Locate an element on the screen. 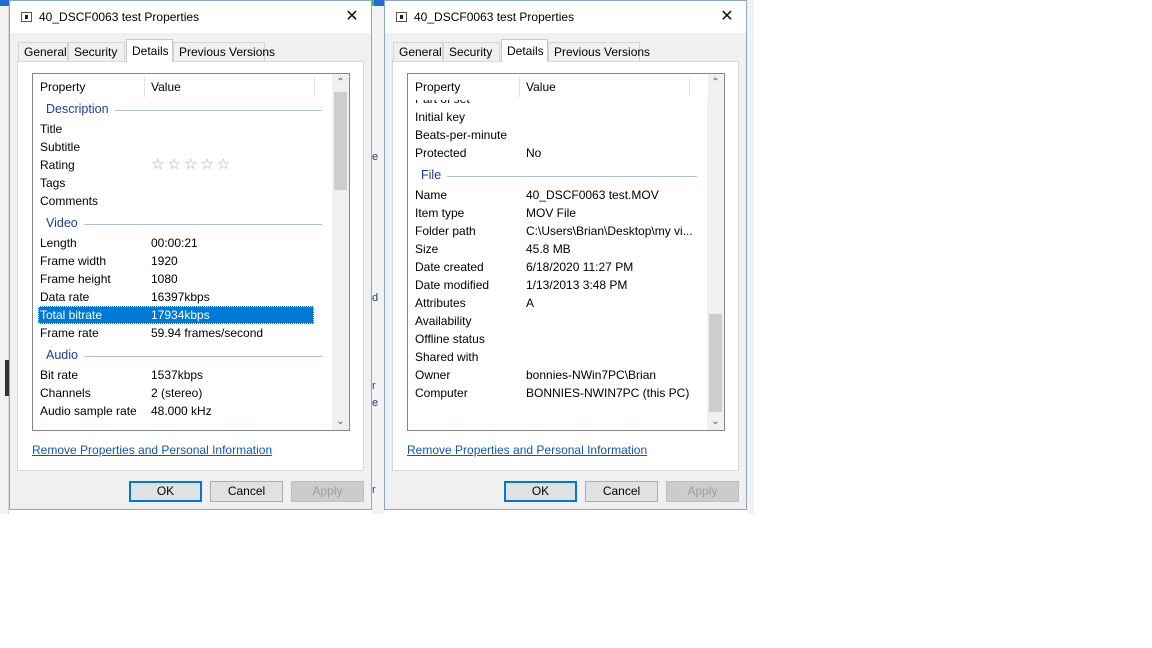 This screenshot has width=1152, height=648. property-name: Date created is located at coordinates (449, 267).